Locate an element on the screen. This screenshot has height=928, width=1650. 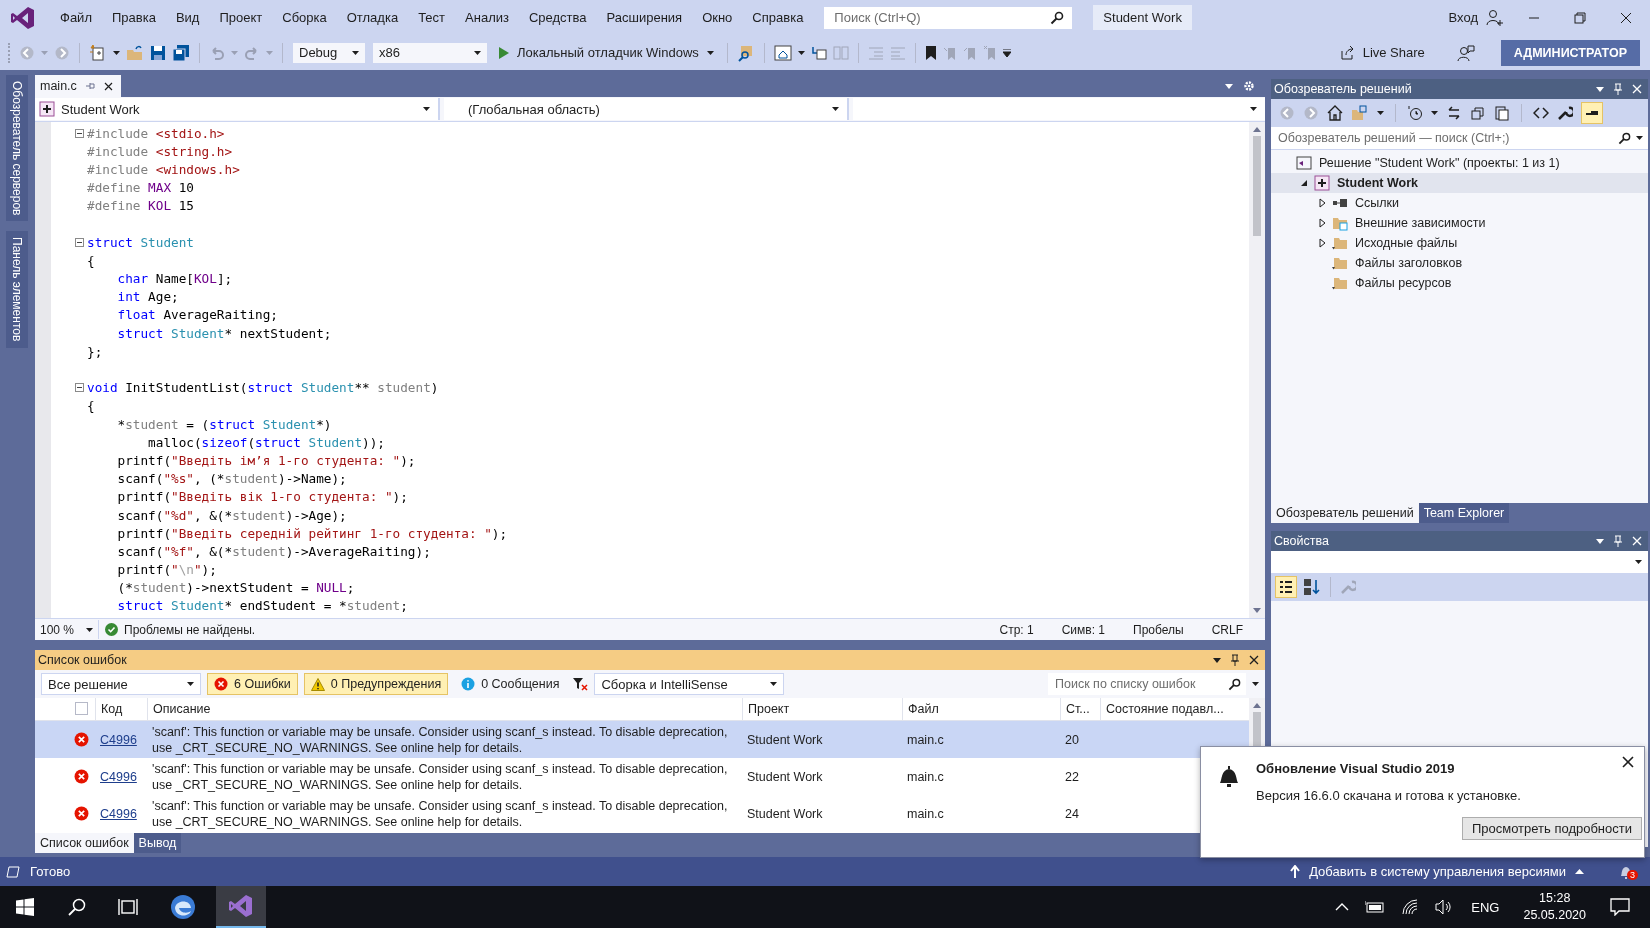
switch-views-icon is located at coordinates (1360, 113).